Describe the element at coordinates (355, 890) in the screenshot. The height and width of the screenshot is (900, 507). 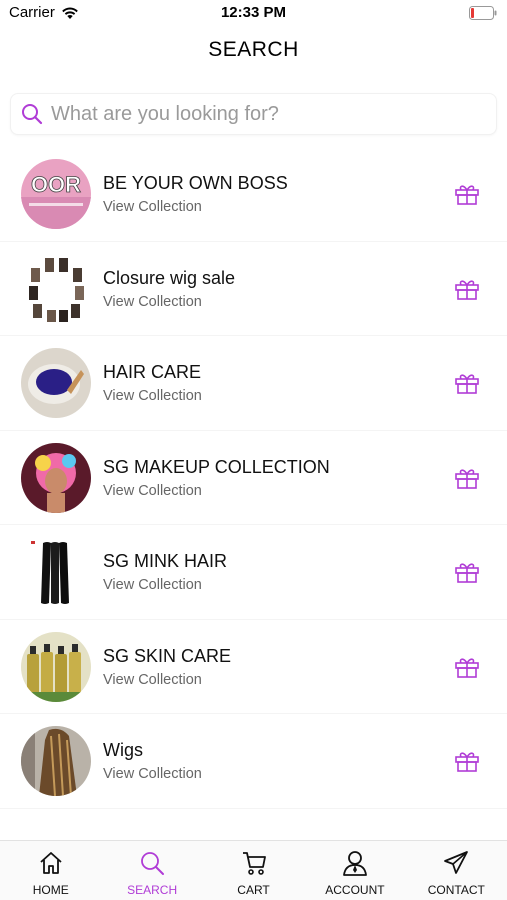
I see `tab-label: ACCOUNT` at that location.